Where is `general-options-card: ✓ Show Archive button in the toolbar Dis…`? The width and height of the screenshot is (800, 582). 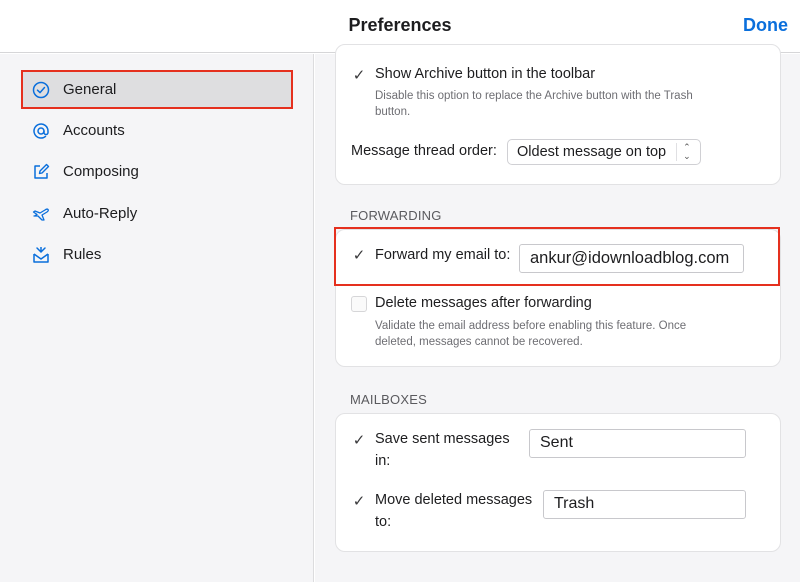
general-options-card: ✓ Show Archive button in the toolbar Dis… is located at coordinates (558, 114).